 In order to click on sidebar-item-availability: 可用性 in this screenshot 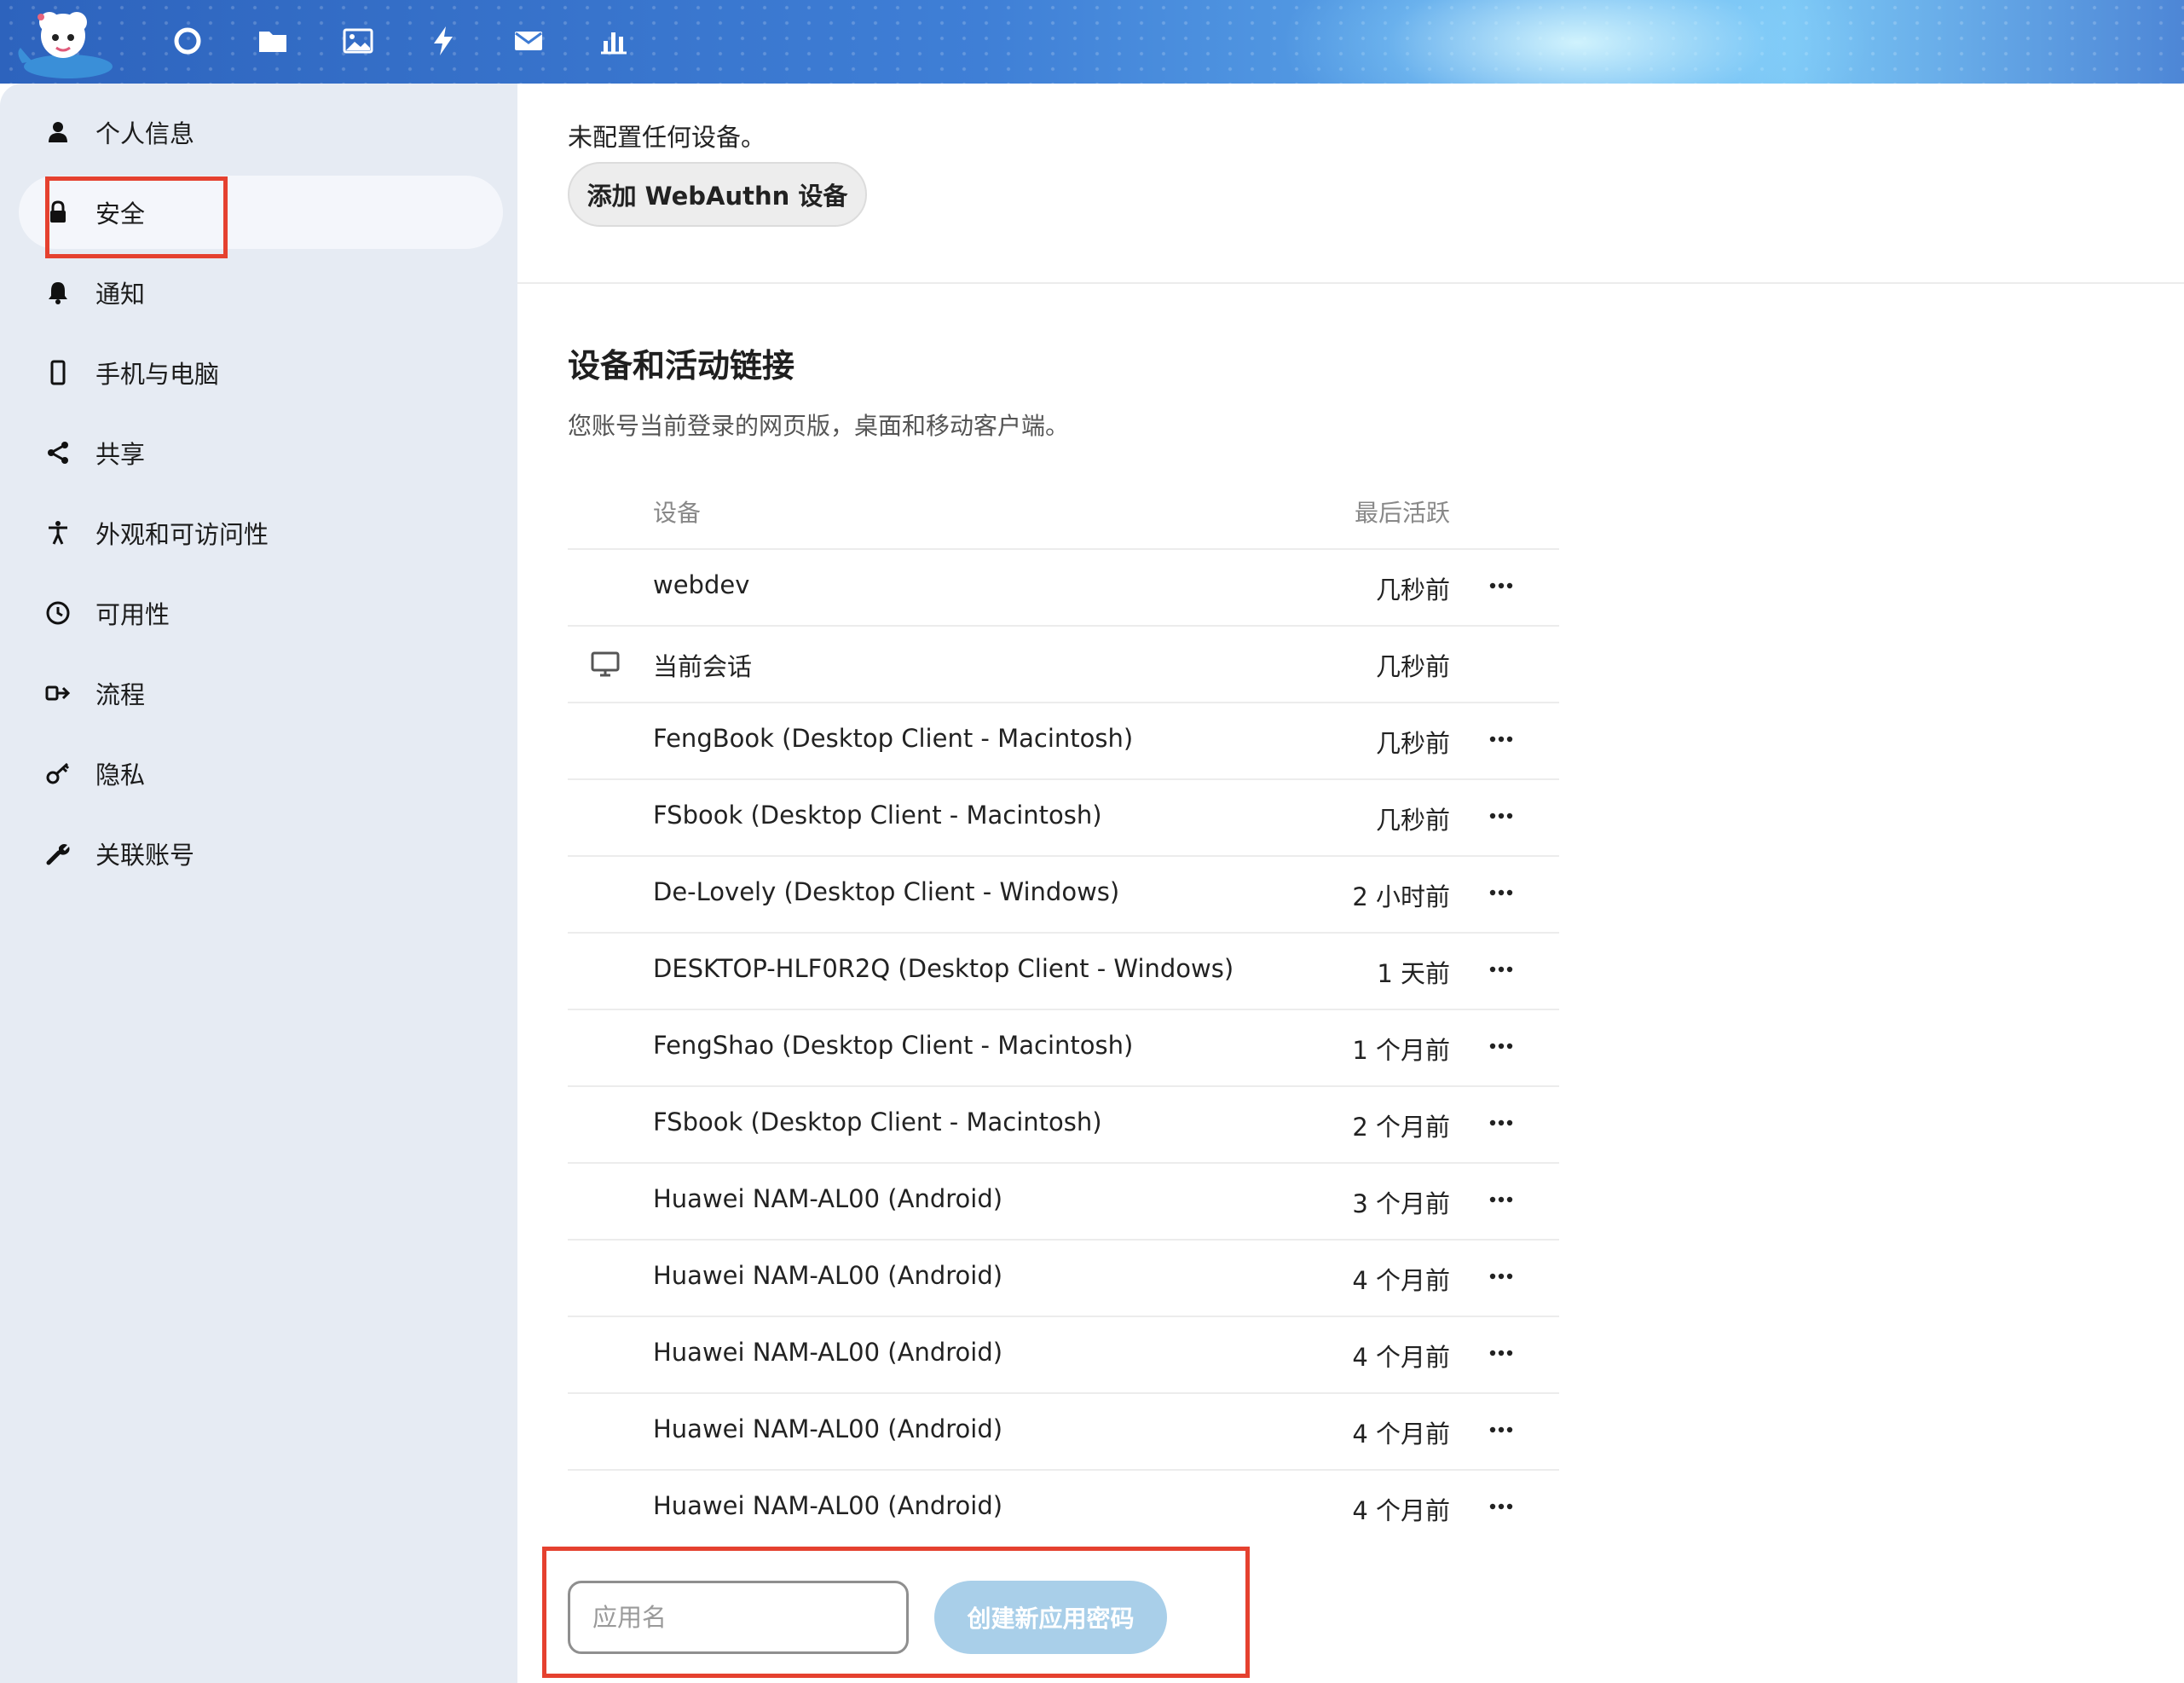, I will do `click(261, 613)`.